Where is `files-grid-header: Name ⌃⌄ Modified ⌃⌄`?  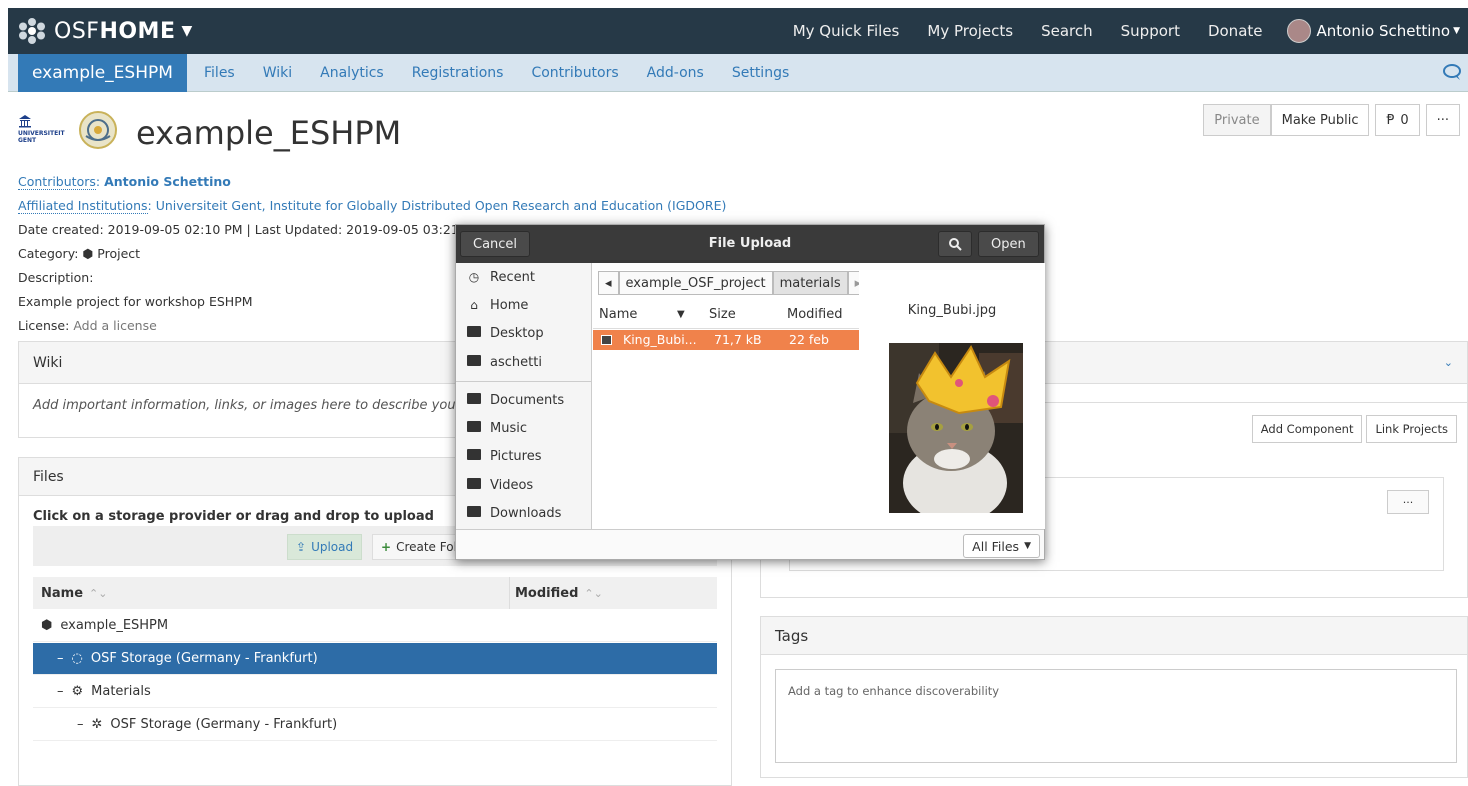
files-grid-header: Name ⌃⌄ Modified ⌃⌄ is located at coordinates (375, 593).